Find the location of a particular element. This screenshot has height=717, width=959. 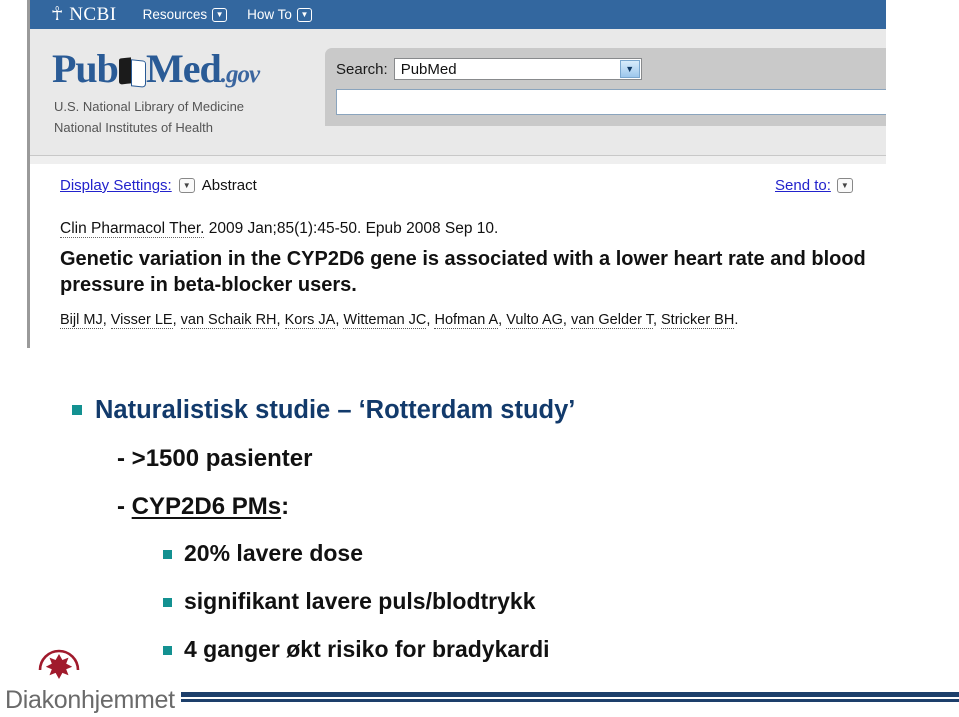

nav-item-how-to-label: How To is located at coordinates (269, 14).